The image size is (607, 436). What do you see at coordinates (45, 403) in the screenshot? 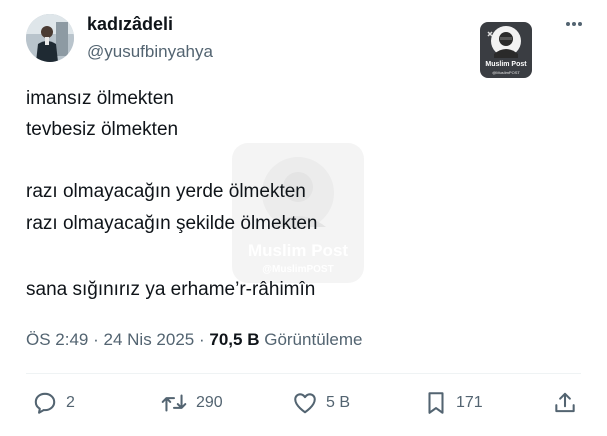
I see `reply-icon` at bounding box center [45, 403].